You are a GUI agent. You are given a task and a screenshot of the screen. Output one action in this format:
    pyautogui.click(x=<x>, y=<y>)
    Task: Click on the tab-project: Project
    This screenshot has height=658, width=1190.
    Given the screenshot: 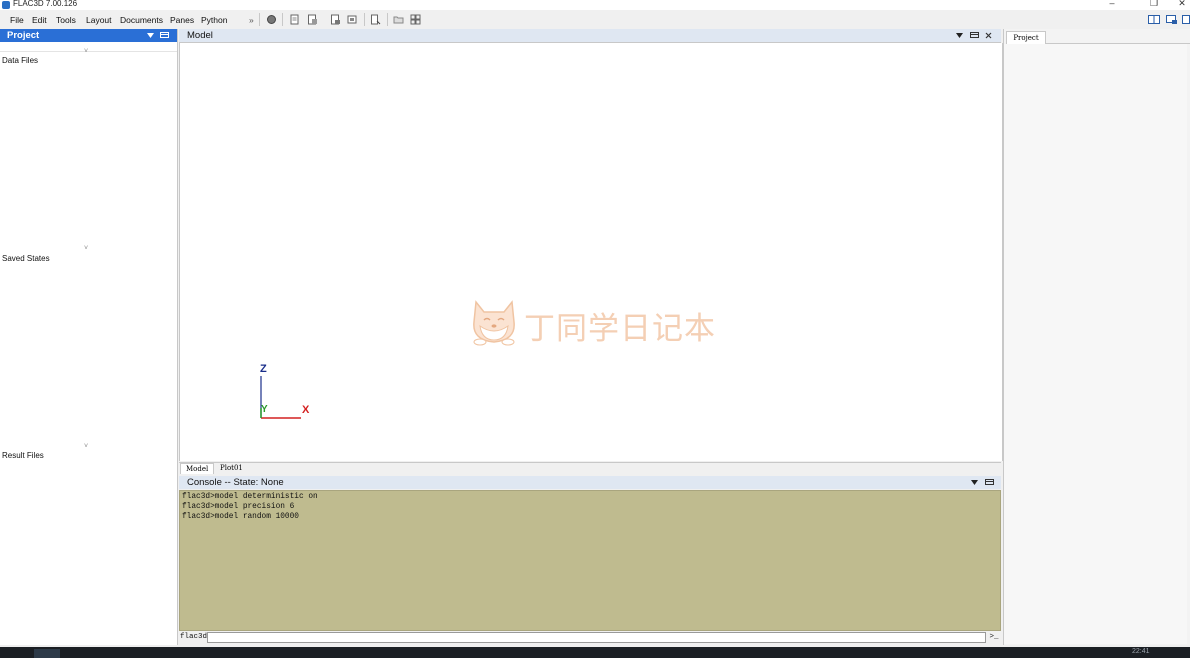 What is the action you would take?
    pyautogui.click(x=1026, y=37)
    